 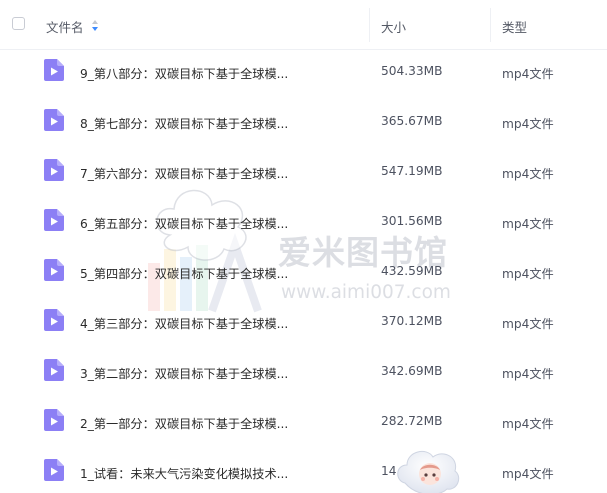 What do you see at coordinates (514, 26) in the screenshot?
I see `column-header-type: 类型` at bounding box center [514, 26].